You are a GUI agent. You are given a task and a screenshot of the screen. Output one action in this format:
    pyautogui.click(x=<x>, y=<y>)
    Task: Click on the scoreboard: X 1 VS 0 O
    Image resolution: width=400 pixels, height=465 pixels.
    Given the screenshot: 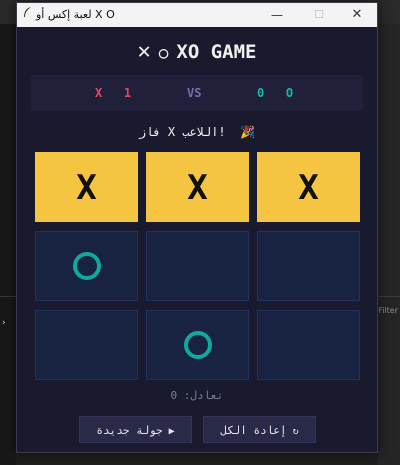 What is the action you would take?
    pyautogui.click(x=197, y=93)
    